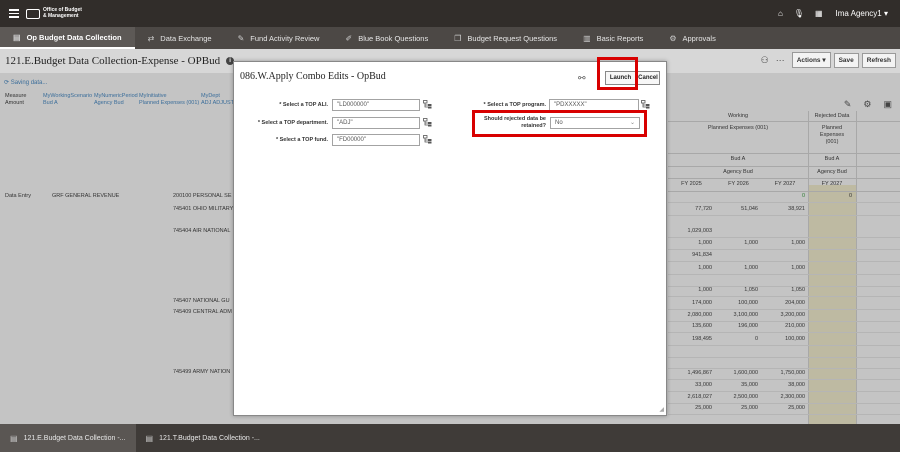 This screenshot has width=900, height=452. What do you see at coordinates (648, 78) in the screenshot?
I see `cancel-button: Cancel` at bounding box center [648, 78].